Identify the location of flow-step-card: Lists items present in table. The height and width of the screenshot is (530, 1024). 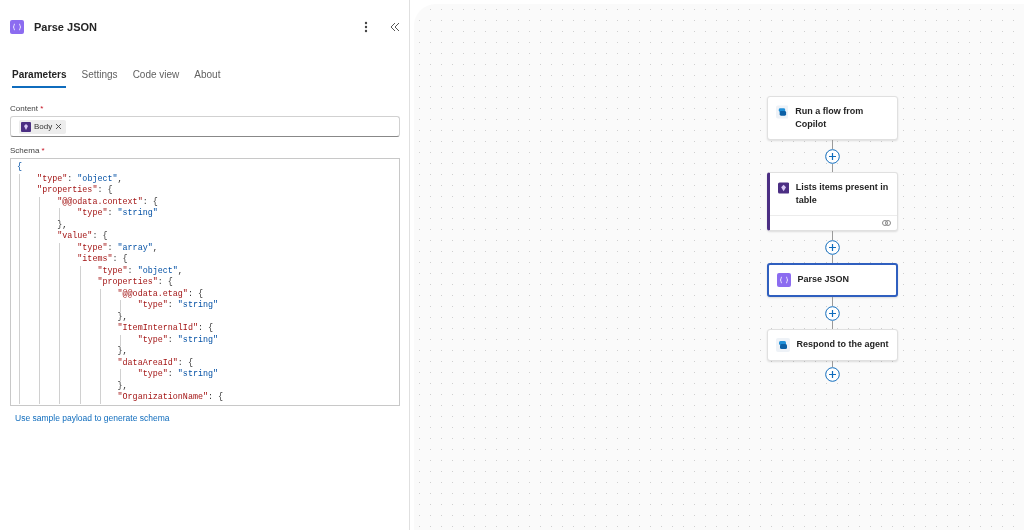
(832, 201).